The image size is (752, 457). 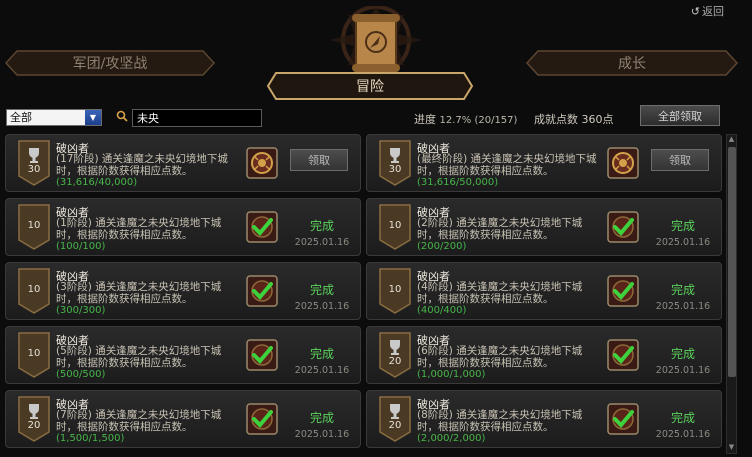 What do you see at coordinates (500, 229) in the screenshot?
I see `achievement-description: (2阶段) 通关逢魔之未央幻境地下城时，根据阶数获得相应点数。` at bounding box center [500, 229].